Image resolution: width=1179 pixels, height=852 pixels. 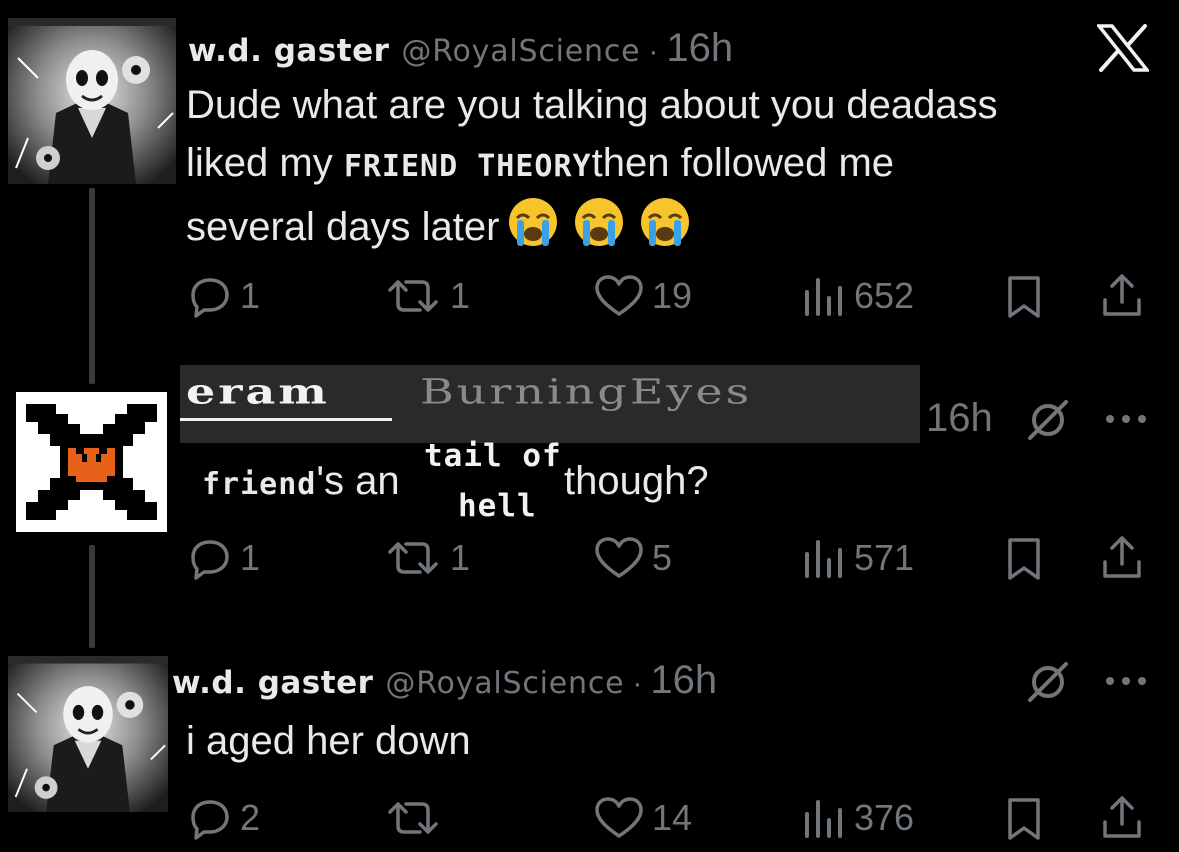 What do you see at coordinates (358, 481) in the screenshot?
I see `tweet-text-segment: 's an` at bounding box center [358, 481].